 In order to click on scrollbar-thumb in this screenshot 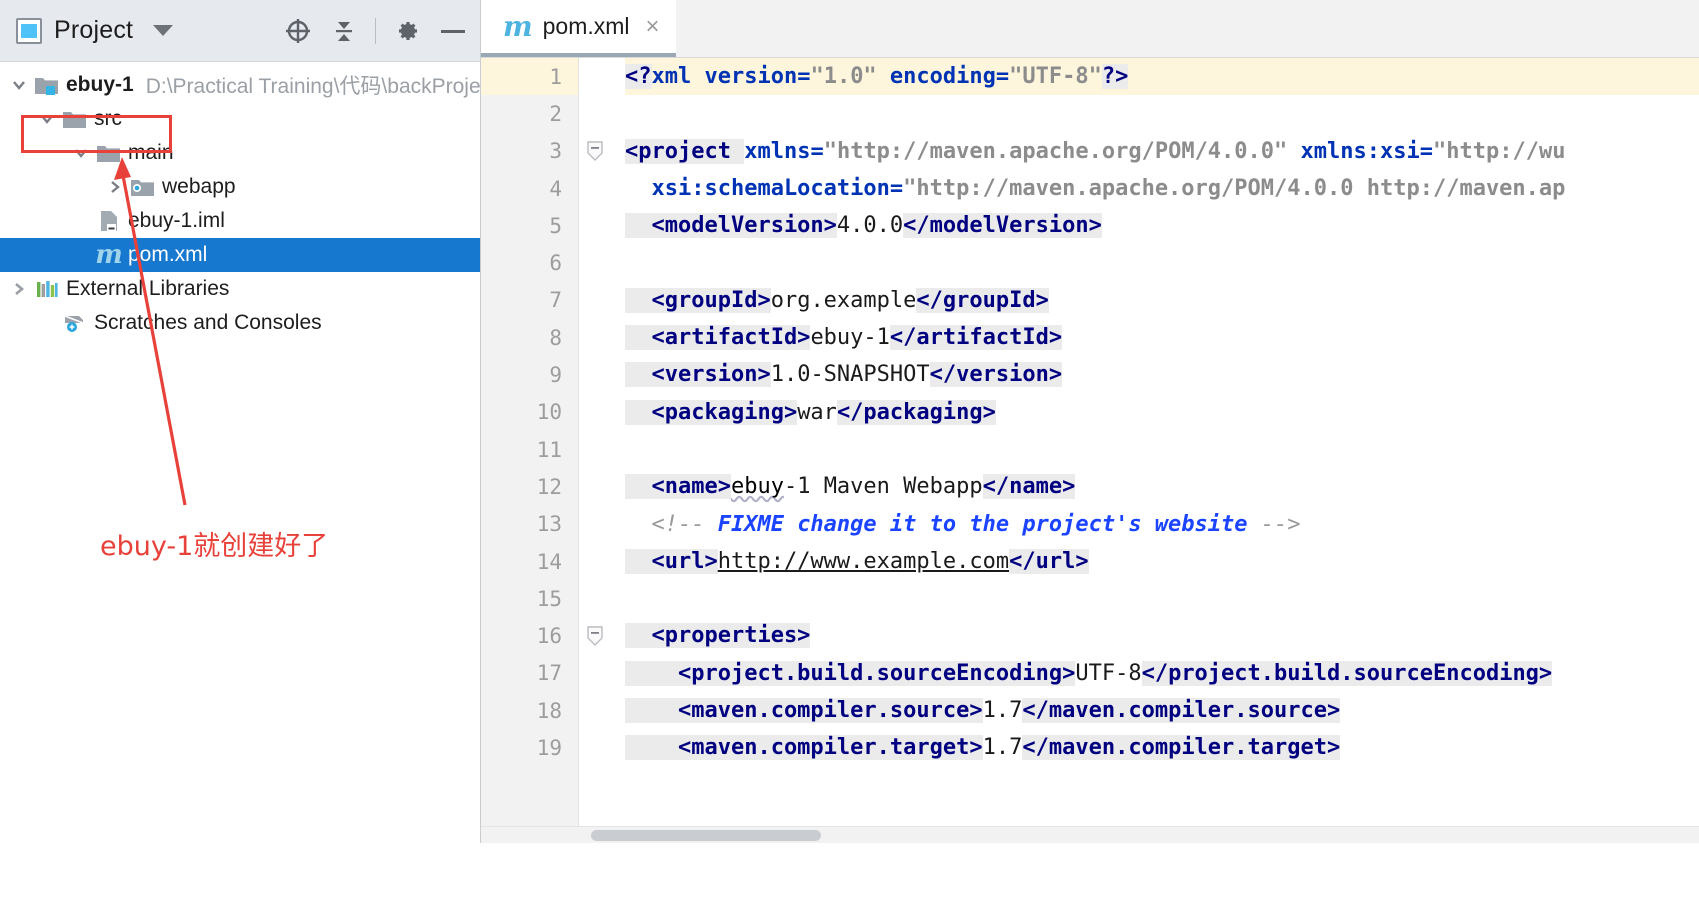, I will do `click(706, 835)`.